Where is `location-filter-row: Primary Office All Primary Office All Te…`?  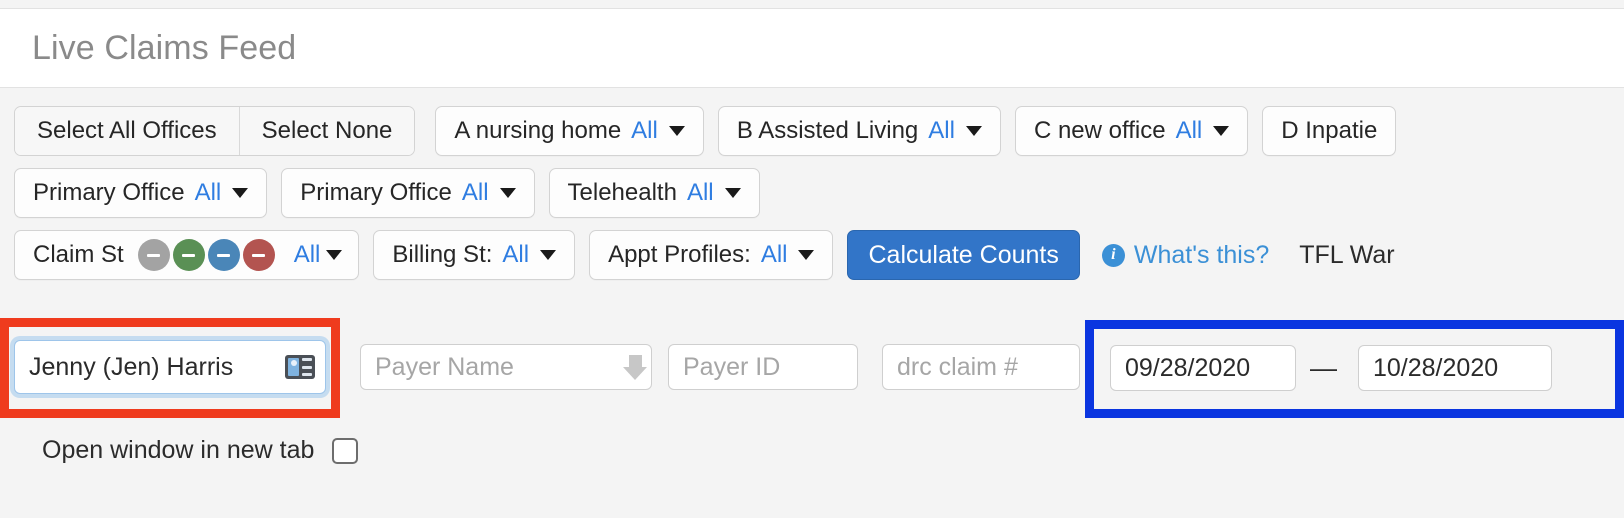
location-filter-row: Primary Office All Primary Office All Te… is located at coordinates (812, 193).